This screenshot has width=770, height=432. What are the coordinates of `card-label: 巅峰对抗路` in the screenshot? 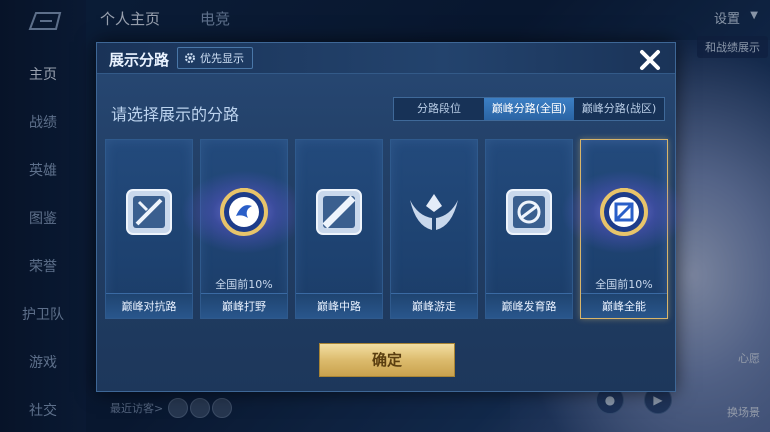 It's located at (149, 306).